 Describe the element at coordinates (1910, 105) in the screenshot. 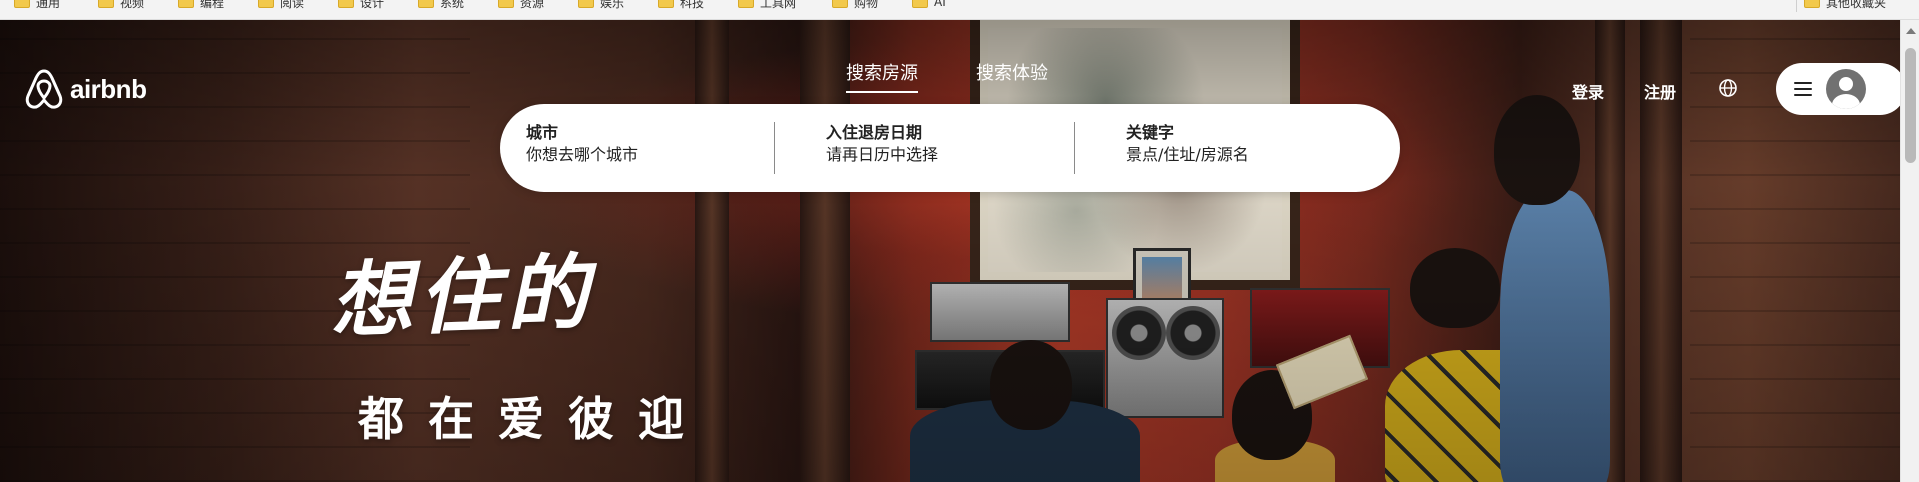

I see `scrollbar-thumb` at that location.